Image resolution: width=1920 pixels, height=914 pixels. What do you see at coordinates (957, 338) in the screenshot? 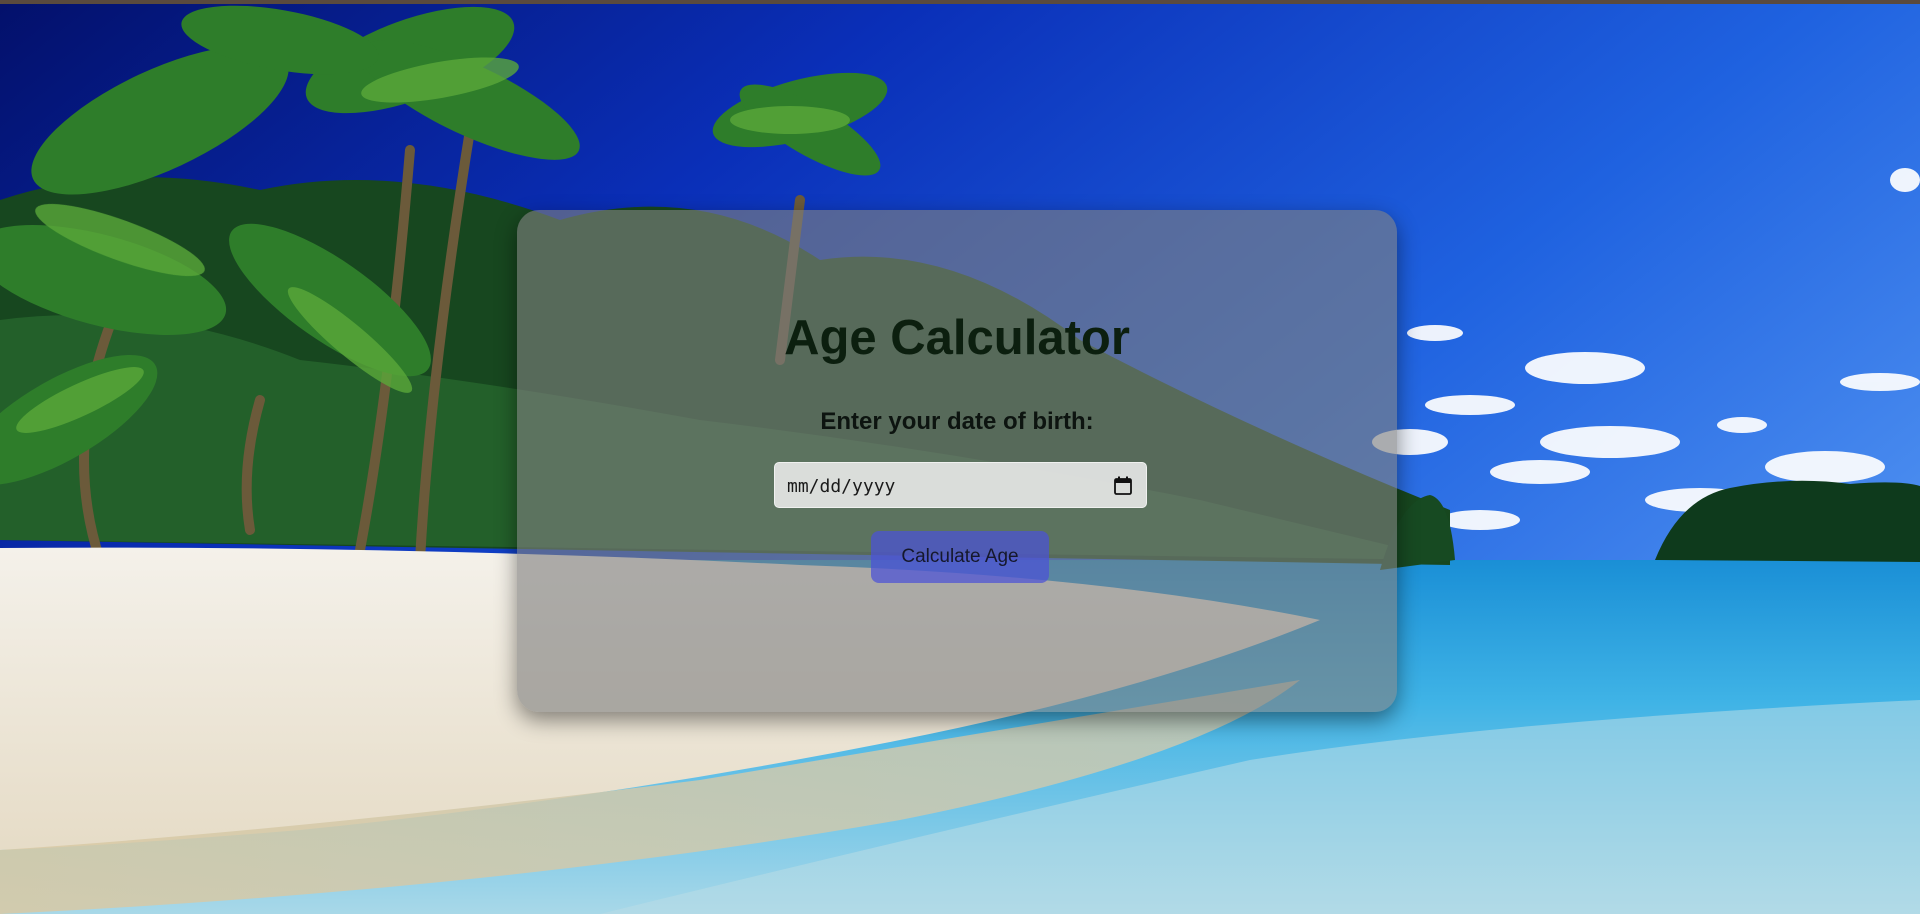
I see `page-title: Age Calculator` at bounding box center [957, 338].